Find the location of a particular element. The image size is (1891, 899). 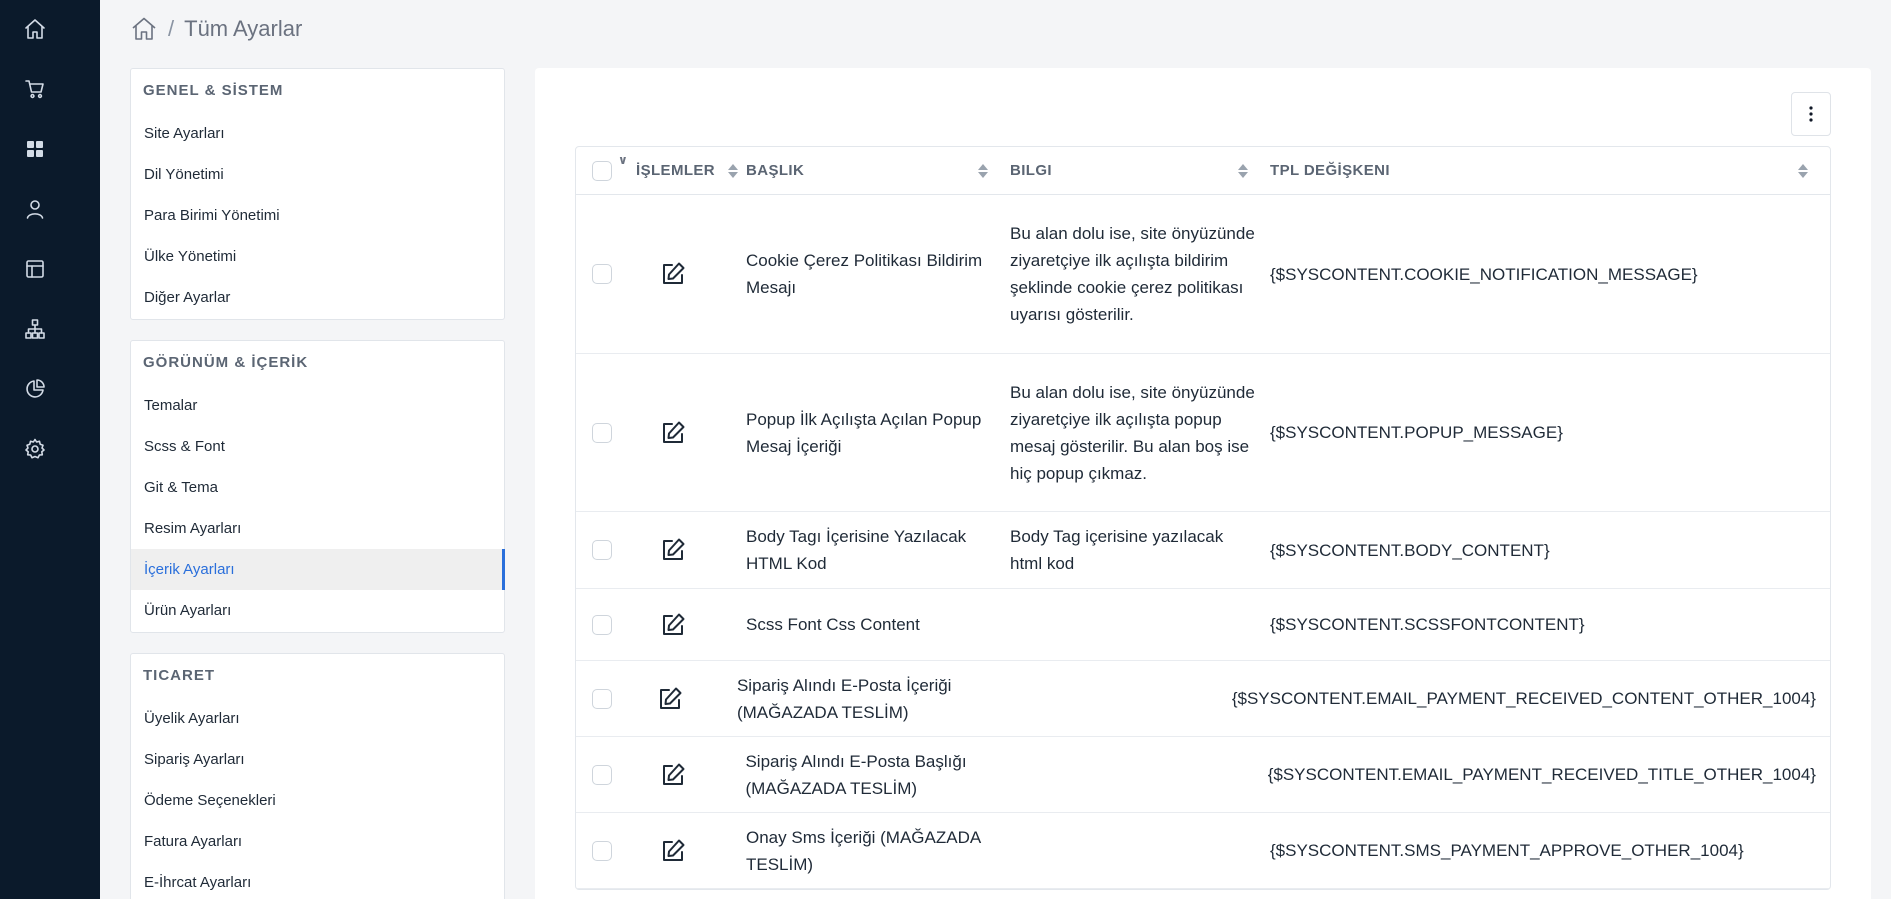

header-actions-label: İŞLEMLER is located at coordinates (676, 170).